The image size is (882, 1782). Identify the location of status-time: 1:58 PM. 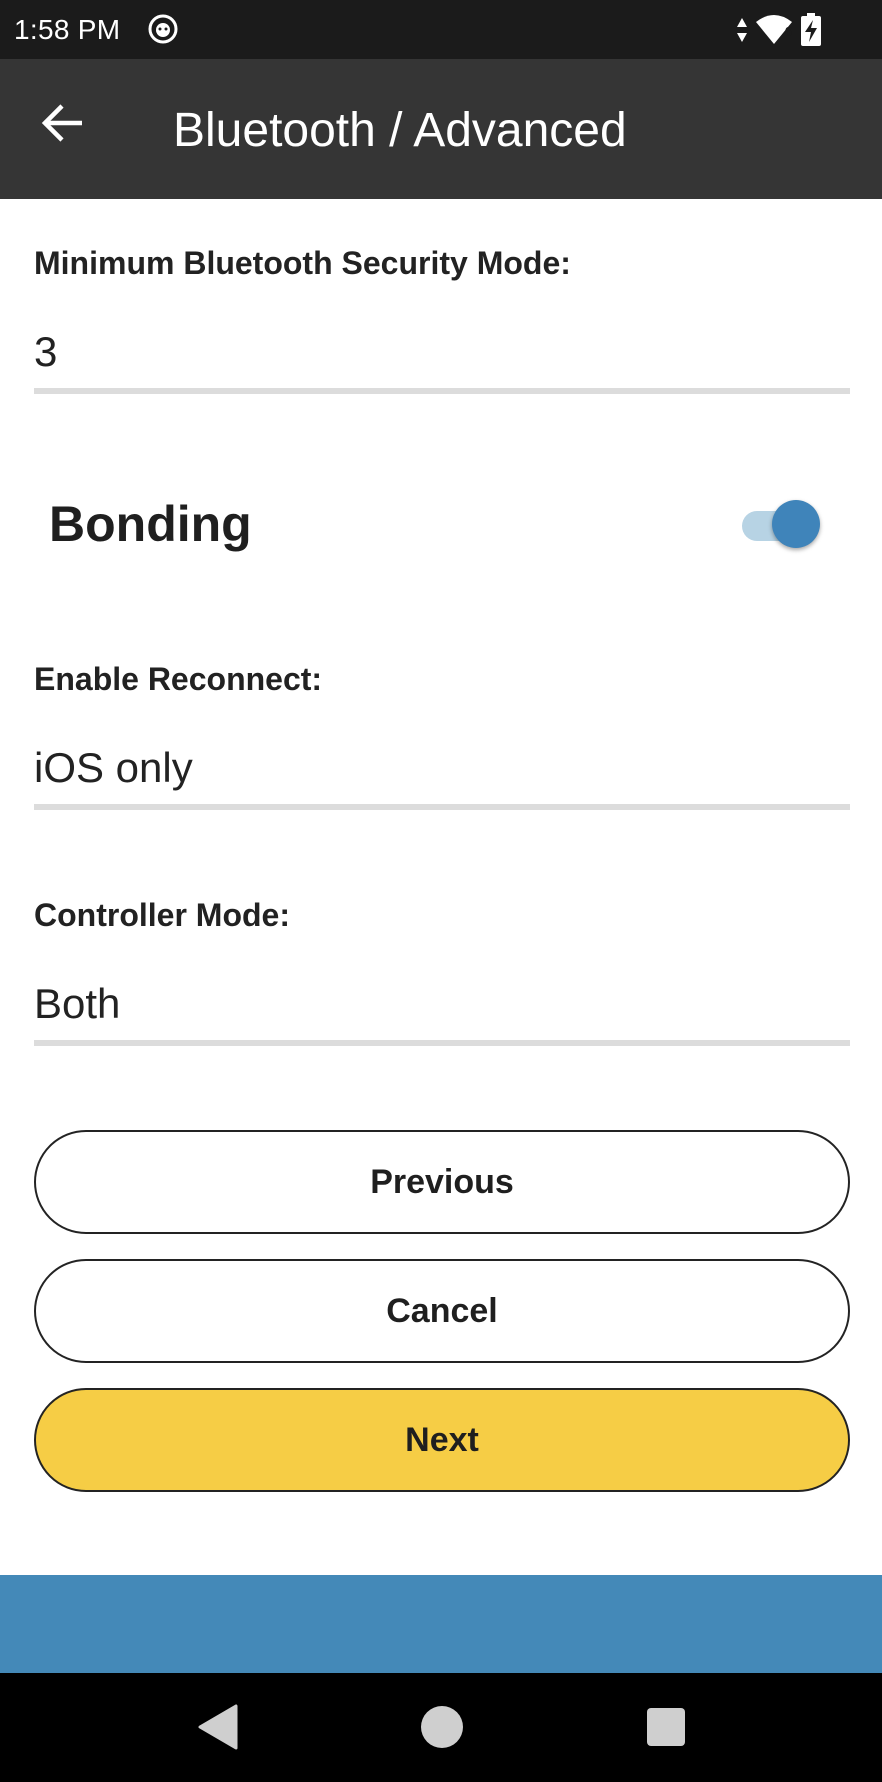
(67, 29).